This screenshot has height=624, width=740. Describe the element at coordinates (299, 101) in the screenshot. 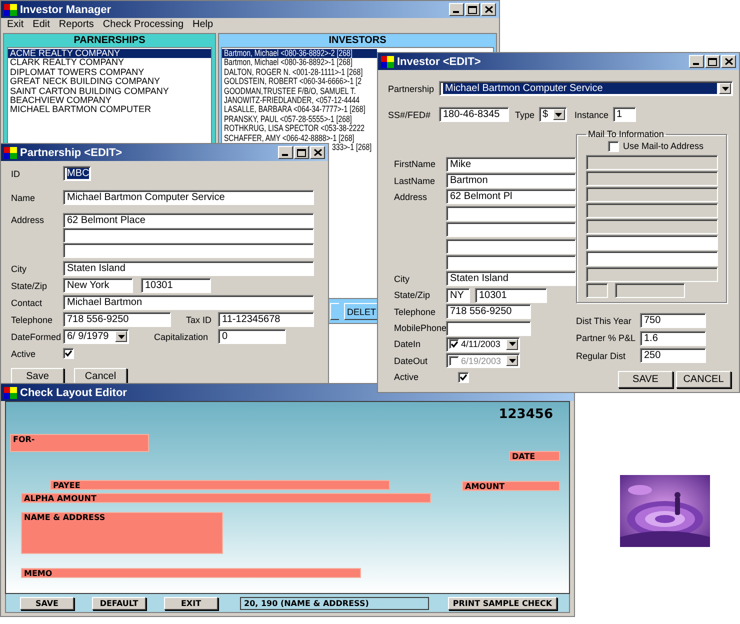

I see `list-item: JANOWITZ-FRIEDLANDER, <057-12-4444` at that location.